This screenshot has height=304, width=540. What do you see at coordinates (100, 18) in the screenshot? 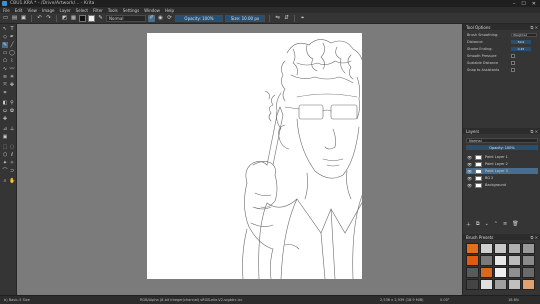
I see `brush-preset-icon: ✎` at bounding box center [100, 18].